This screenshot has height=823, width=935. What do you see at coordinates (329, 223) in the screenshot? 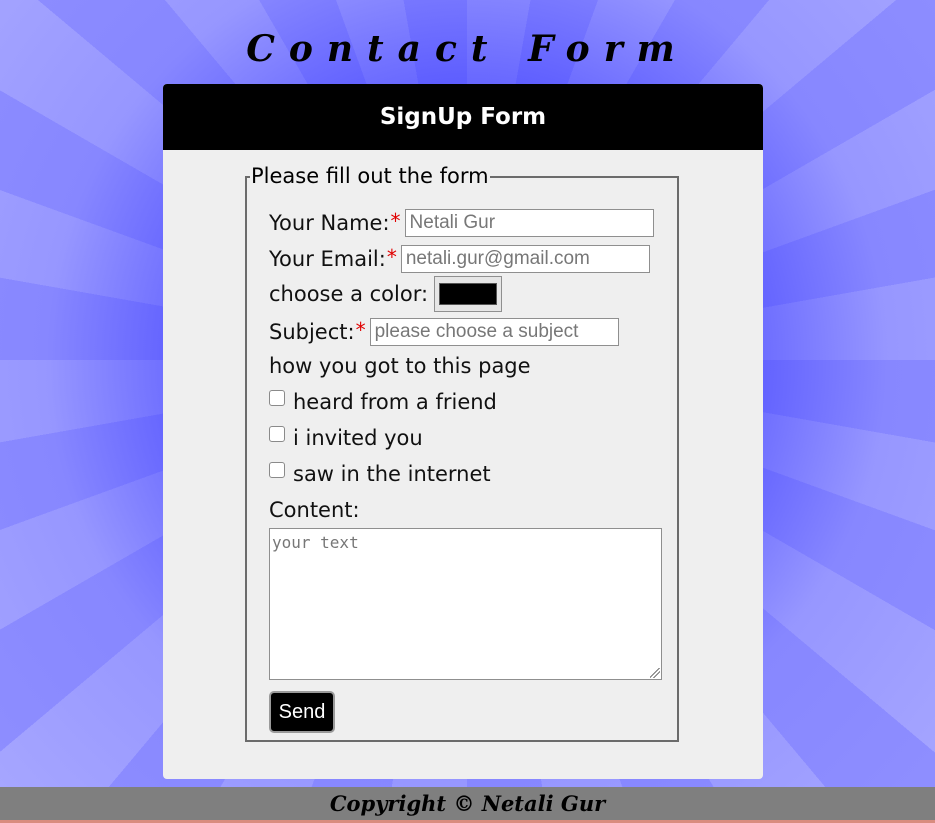
I see `name-label: Your Name:` at bounding box center [329, 223].